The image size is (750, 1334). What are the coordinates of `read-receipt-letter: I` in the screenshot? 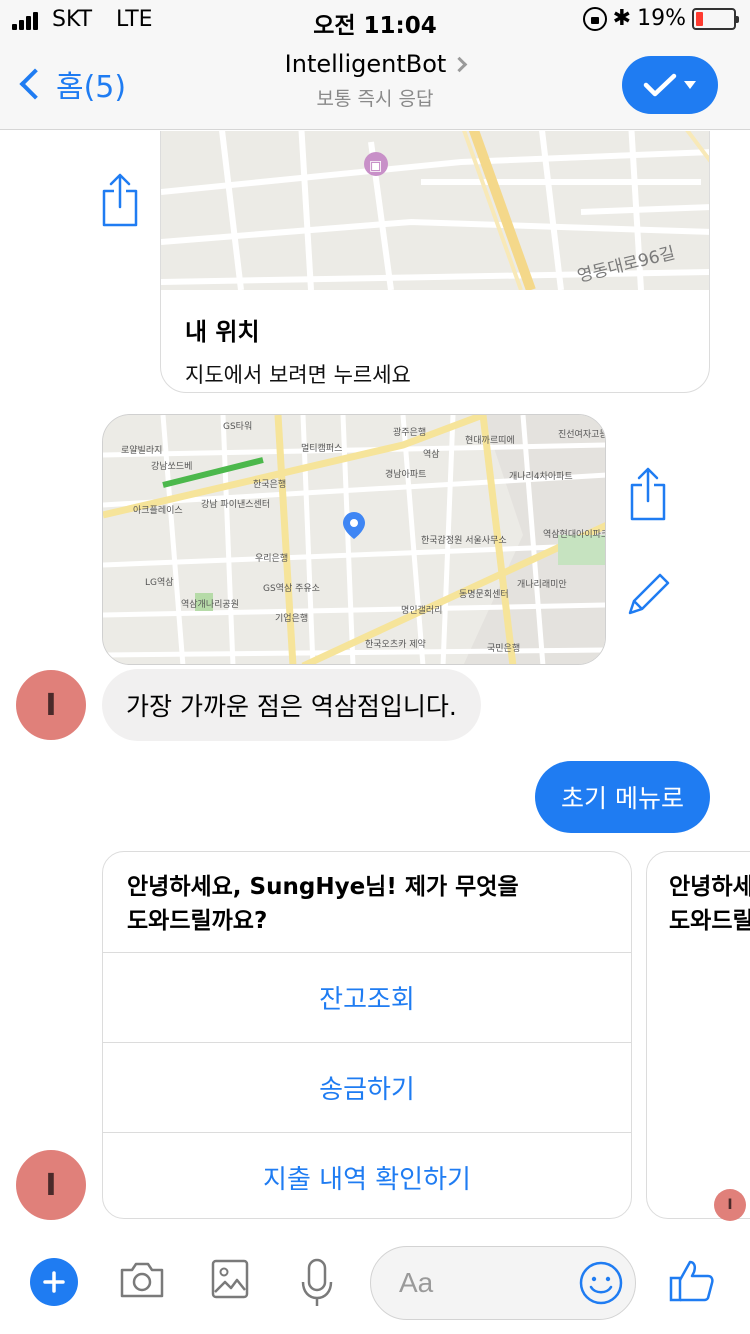 It's located at (730, 1205).